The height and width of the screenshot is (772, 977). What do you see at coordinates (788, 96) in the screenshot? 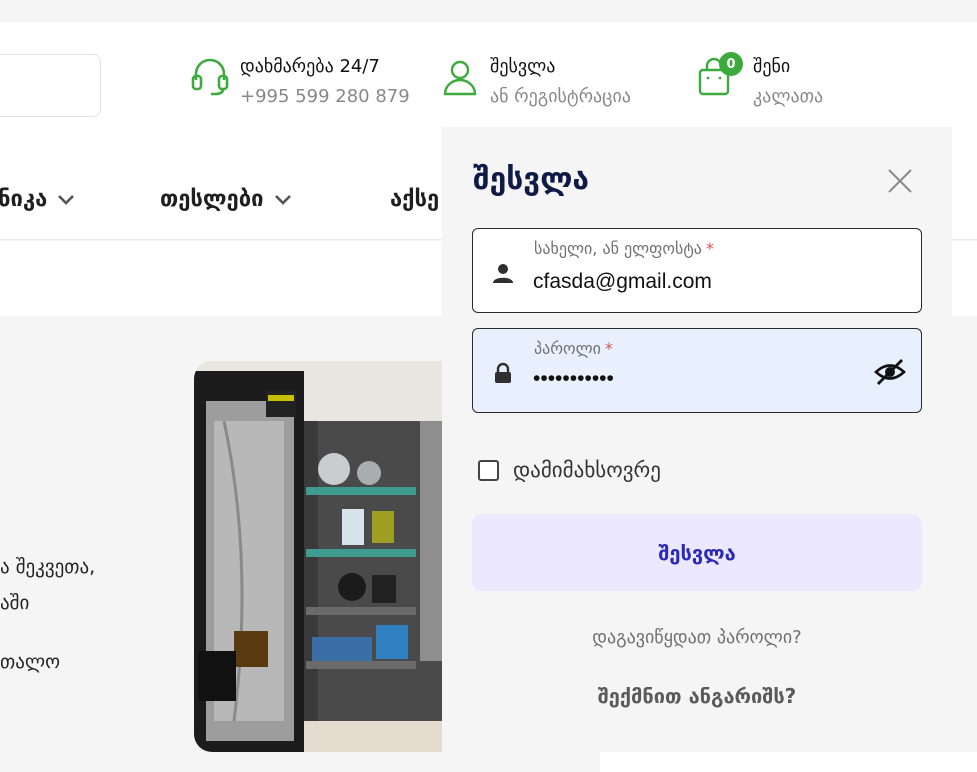
I see `cart-subtitle: კალათა` at bounding box center [788, 96].